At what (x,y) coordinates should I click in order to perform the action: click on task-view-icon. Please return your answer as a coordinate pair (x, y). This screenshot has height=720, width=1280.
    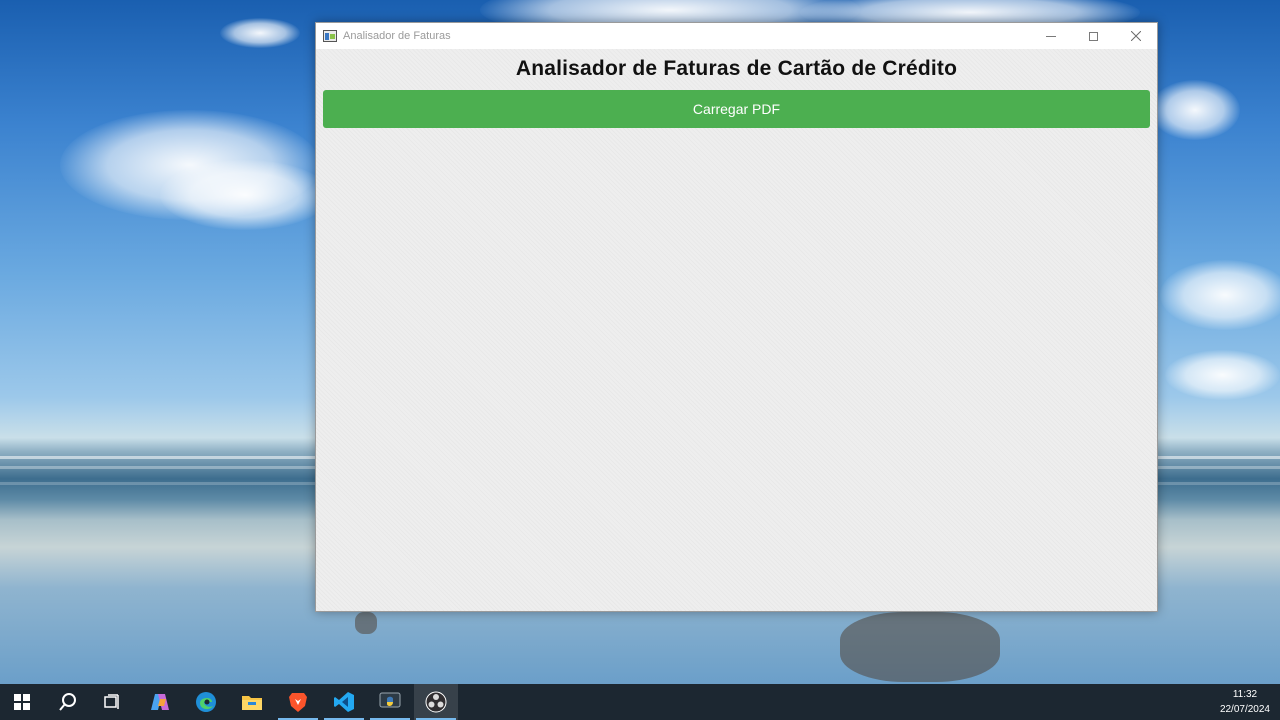
    Looking at the image, I should click on (111, 701).